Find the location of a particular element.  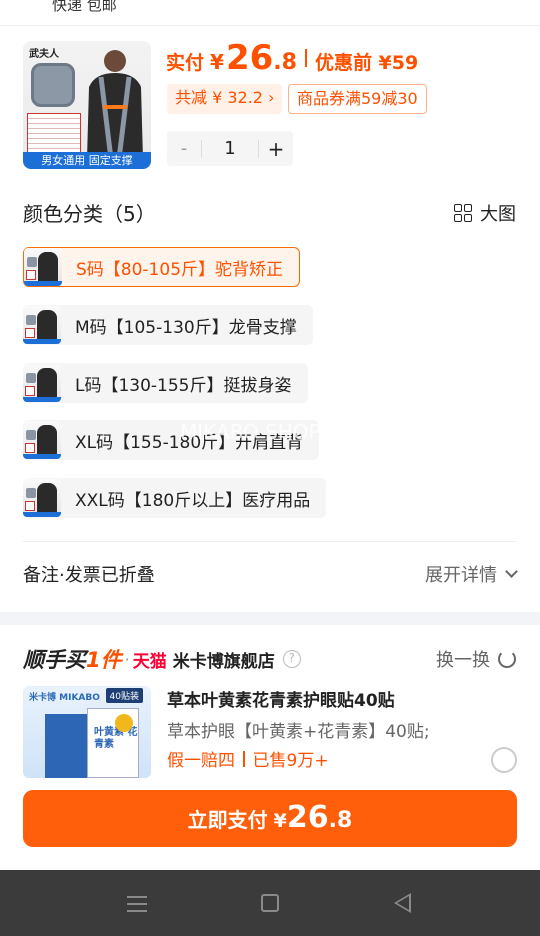

price-integer: 26 is located at coordinates (249, 58).